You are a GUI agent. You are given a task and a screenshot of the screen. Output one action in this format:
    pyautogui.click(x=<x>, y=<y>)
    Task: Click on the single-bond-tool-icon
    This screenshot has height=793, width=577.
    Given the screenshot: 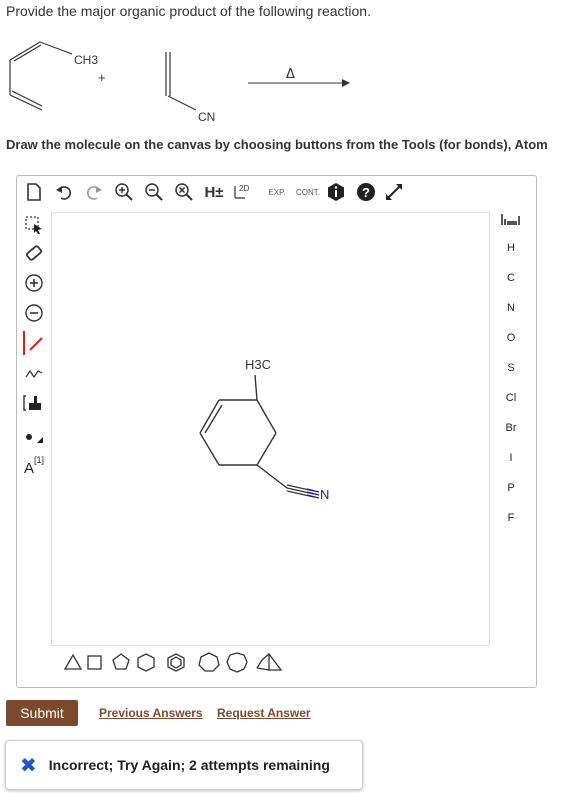 What is the action you would take?
    pyautogui.click(x=34, y=343)
    